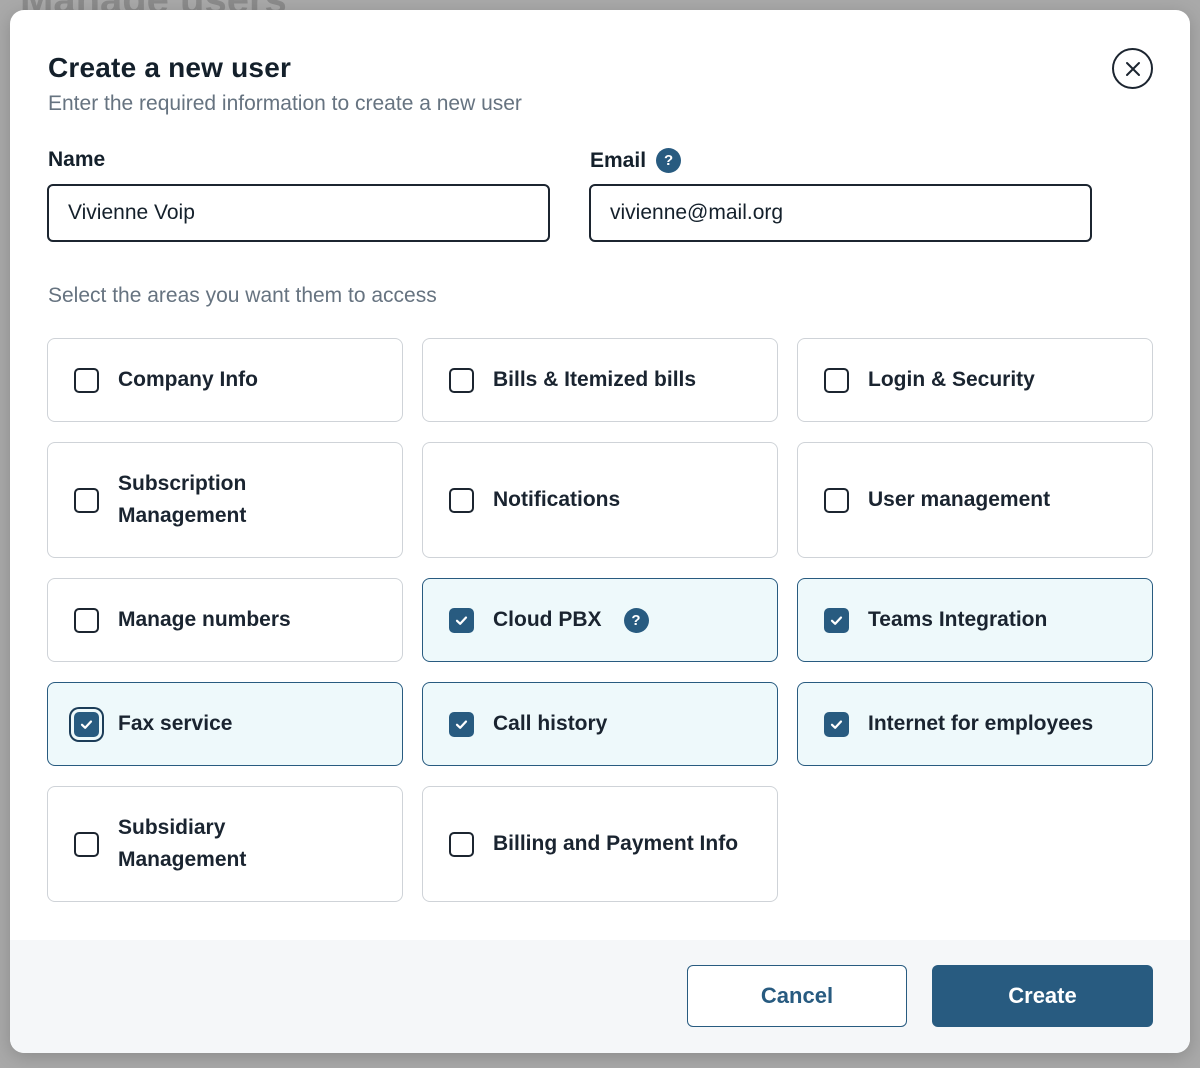  I want to click on access-section-label: Select the areas you want them to access, so click(242, 295).